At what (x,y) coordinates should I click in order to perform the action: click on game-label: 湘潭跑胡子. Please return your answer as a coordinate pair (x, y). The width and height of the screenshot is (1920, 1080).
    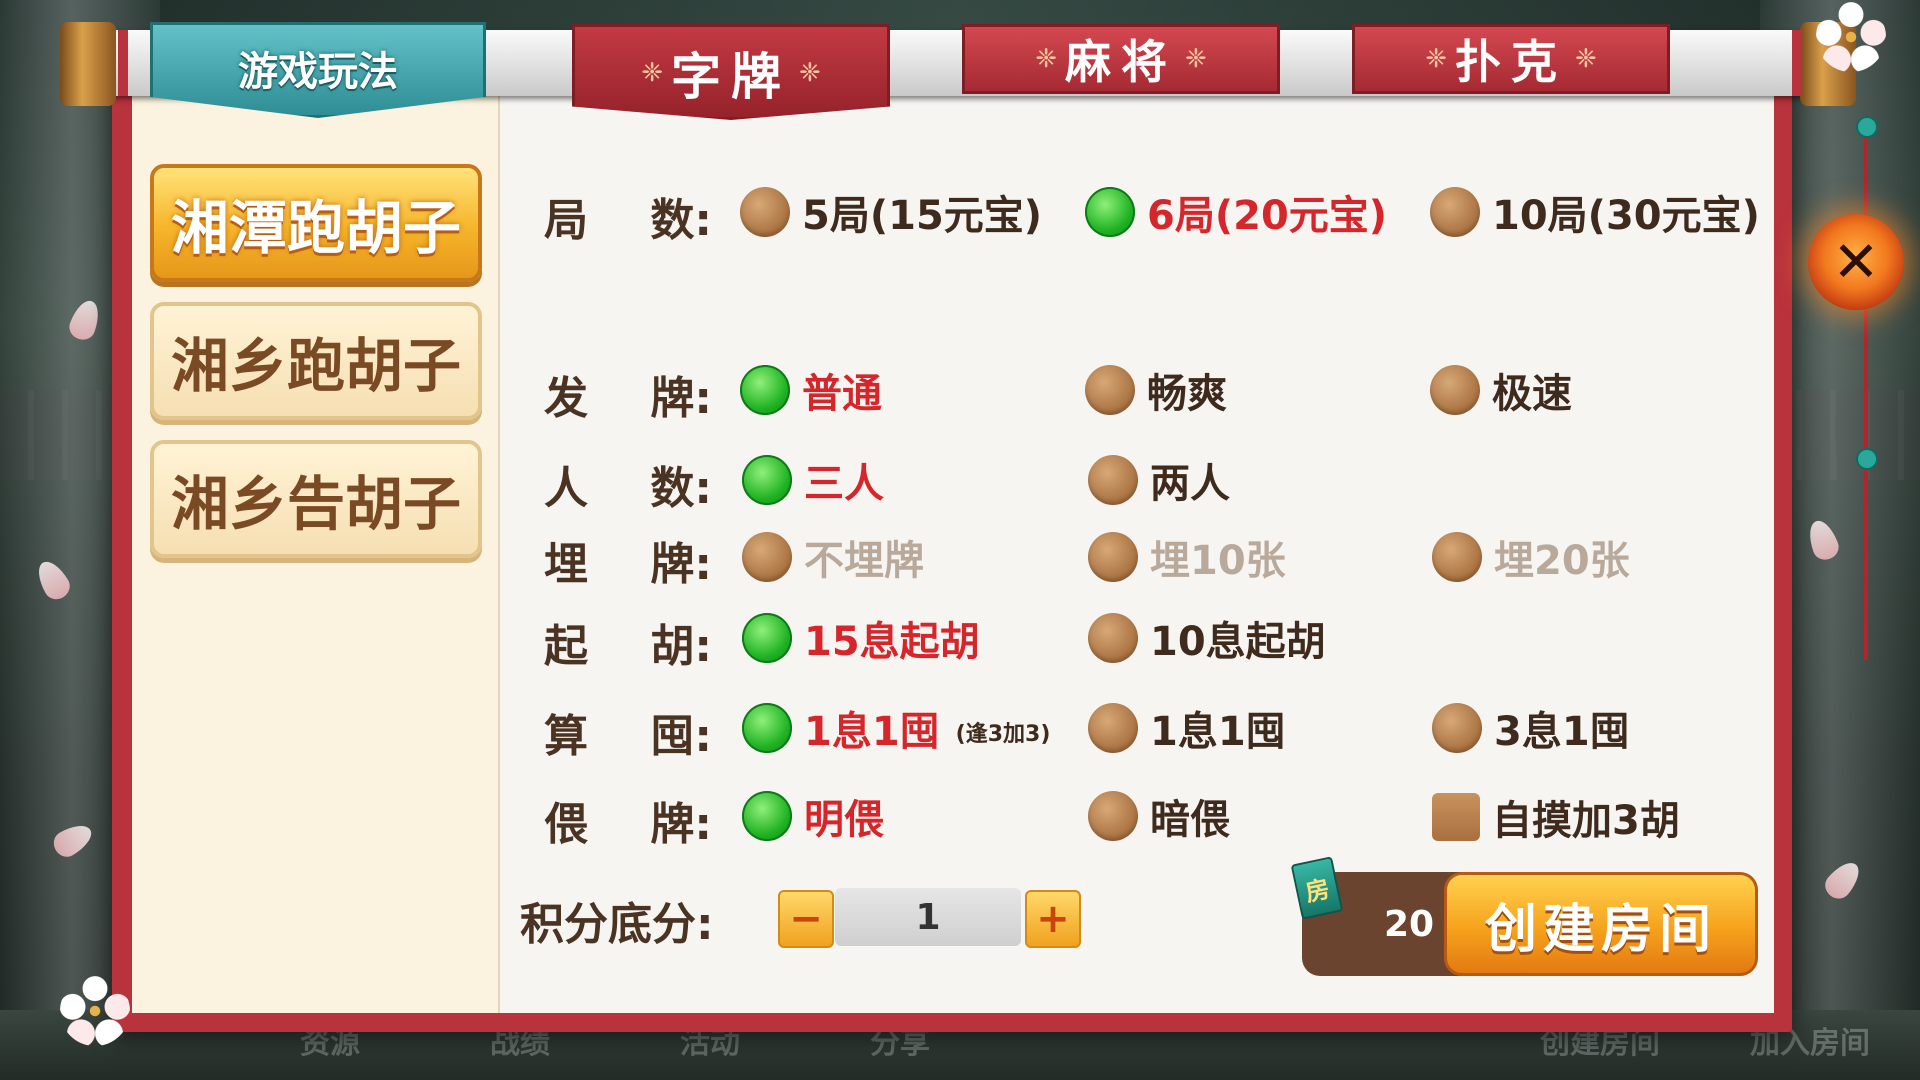
    Looking at the image, I should click on (315, 228).